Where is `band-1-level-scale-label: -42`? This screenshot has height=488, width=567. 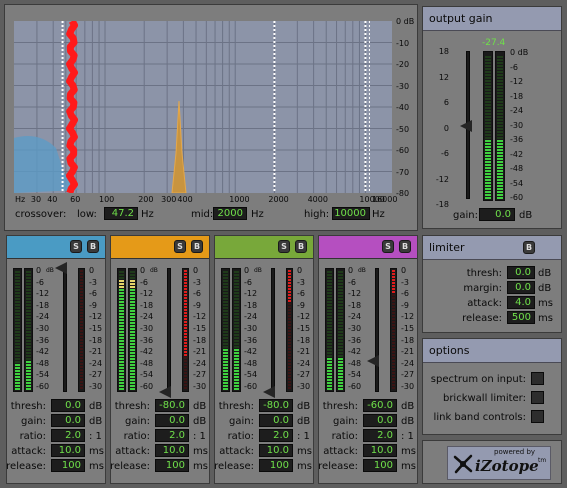
band-1-level-scale-label: -42 is located at coordinates (43, 352).